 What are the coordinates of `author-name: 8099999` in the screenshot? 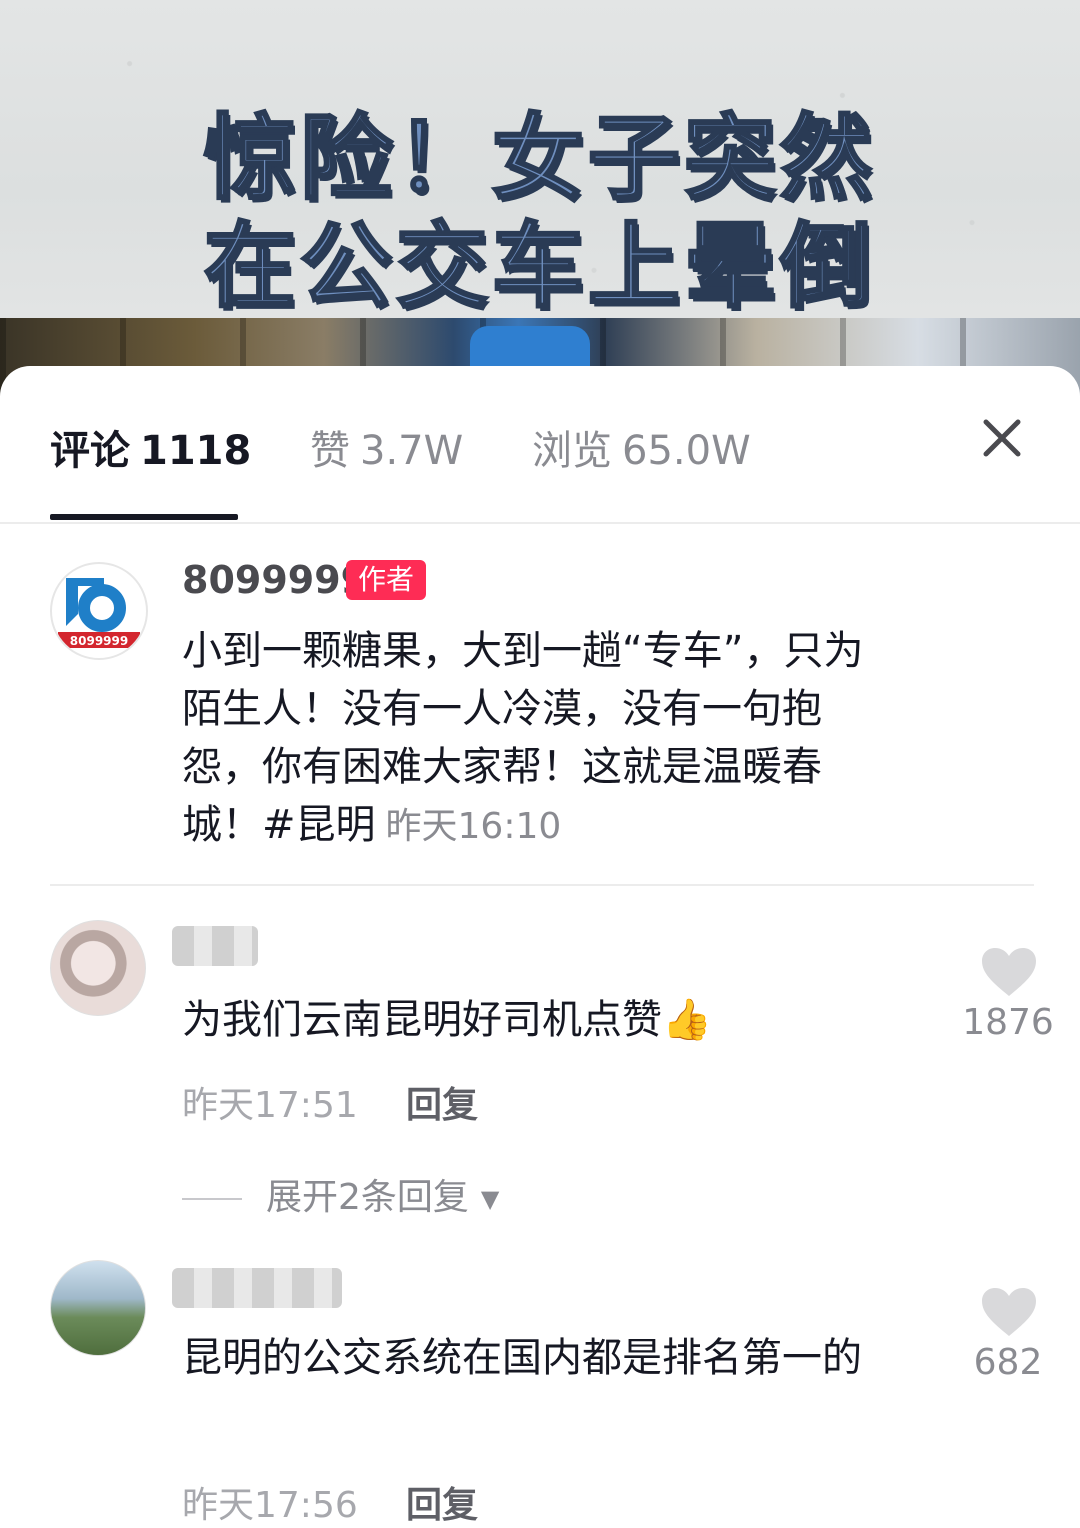 It's located at (274, 580).